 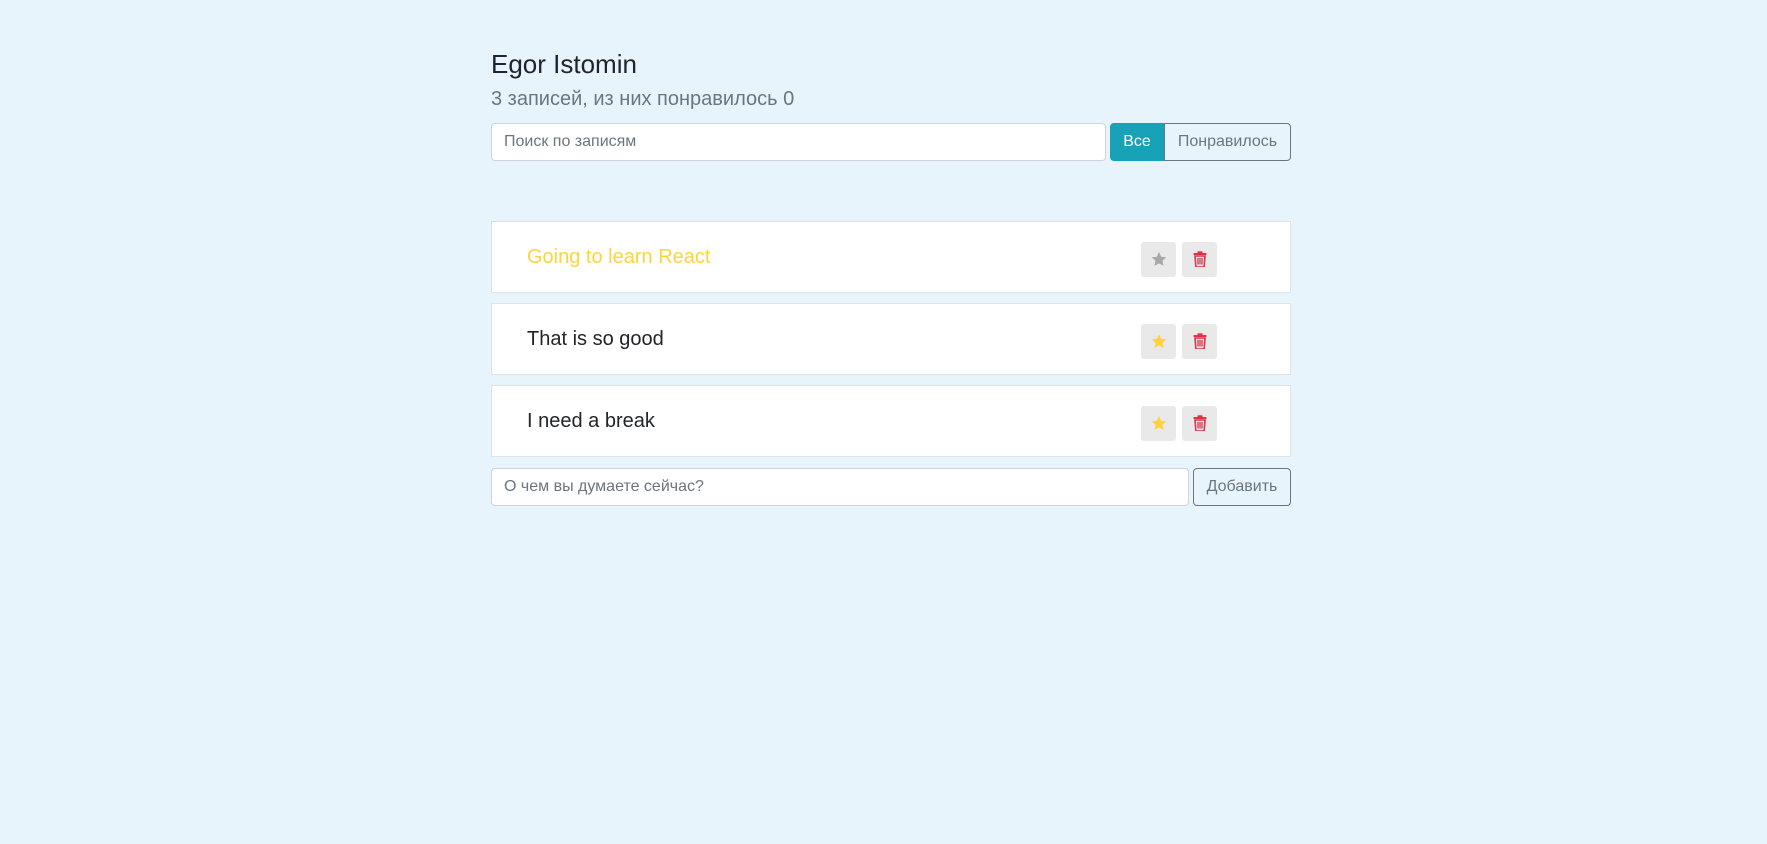 What do you see at coordinates (564, 64) in the screenshot?
I see `page-title: Egor Istomin` at bounding box center [564, 64].